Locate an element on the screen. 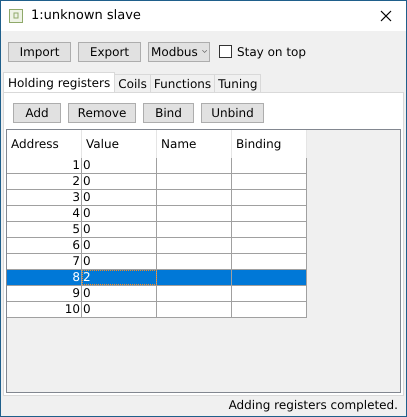 Image resolution: width=407 pixels, height=417 pixels. table-row: 1 0 is located at coordinates (157, 166).